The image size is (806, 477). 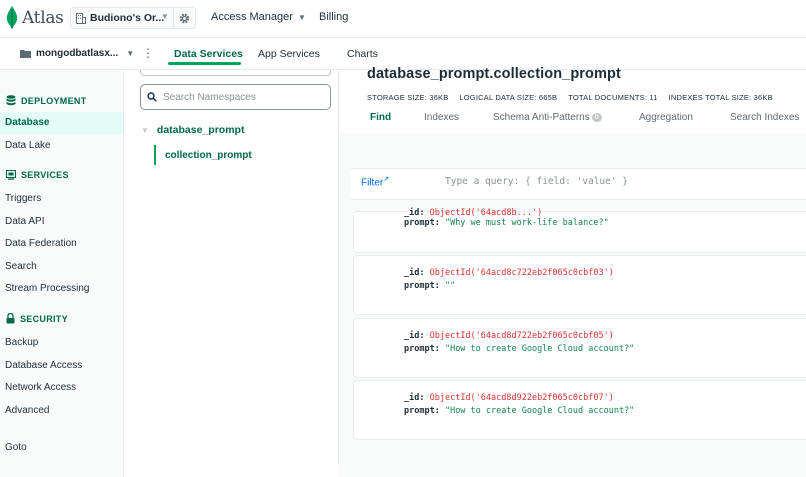 What do you see at coordinates (666, 117) in the screenshot?
I see `tab-aggregation: Aggregation` at bounding box center [666, 117].